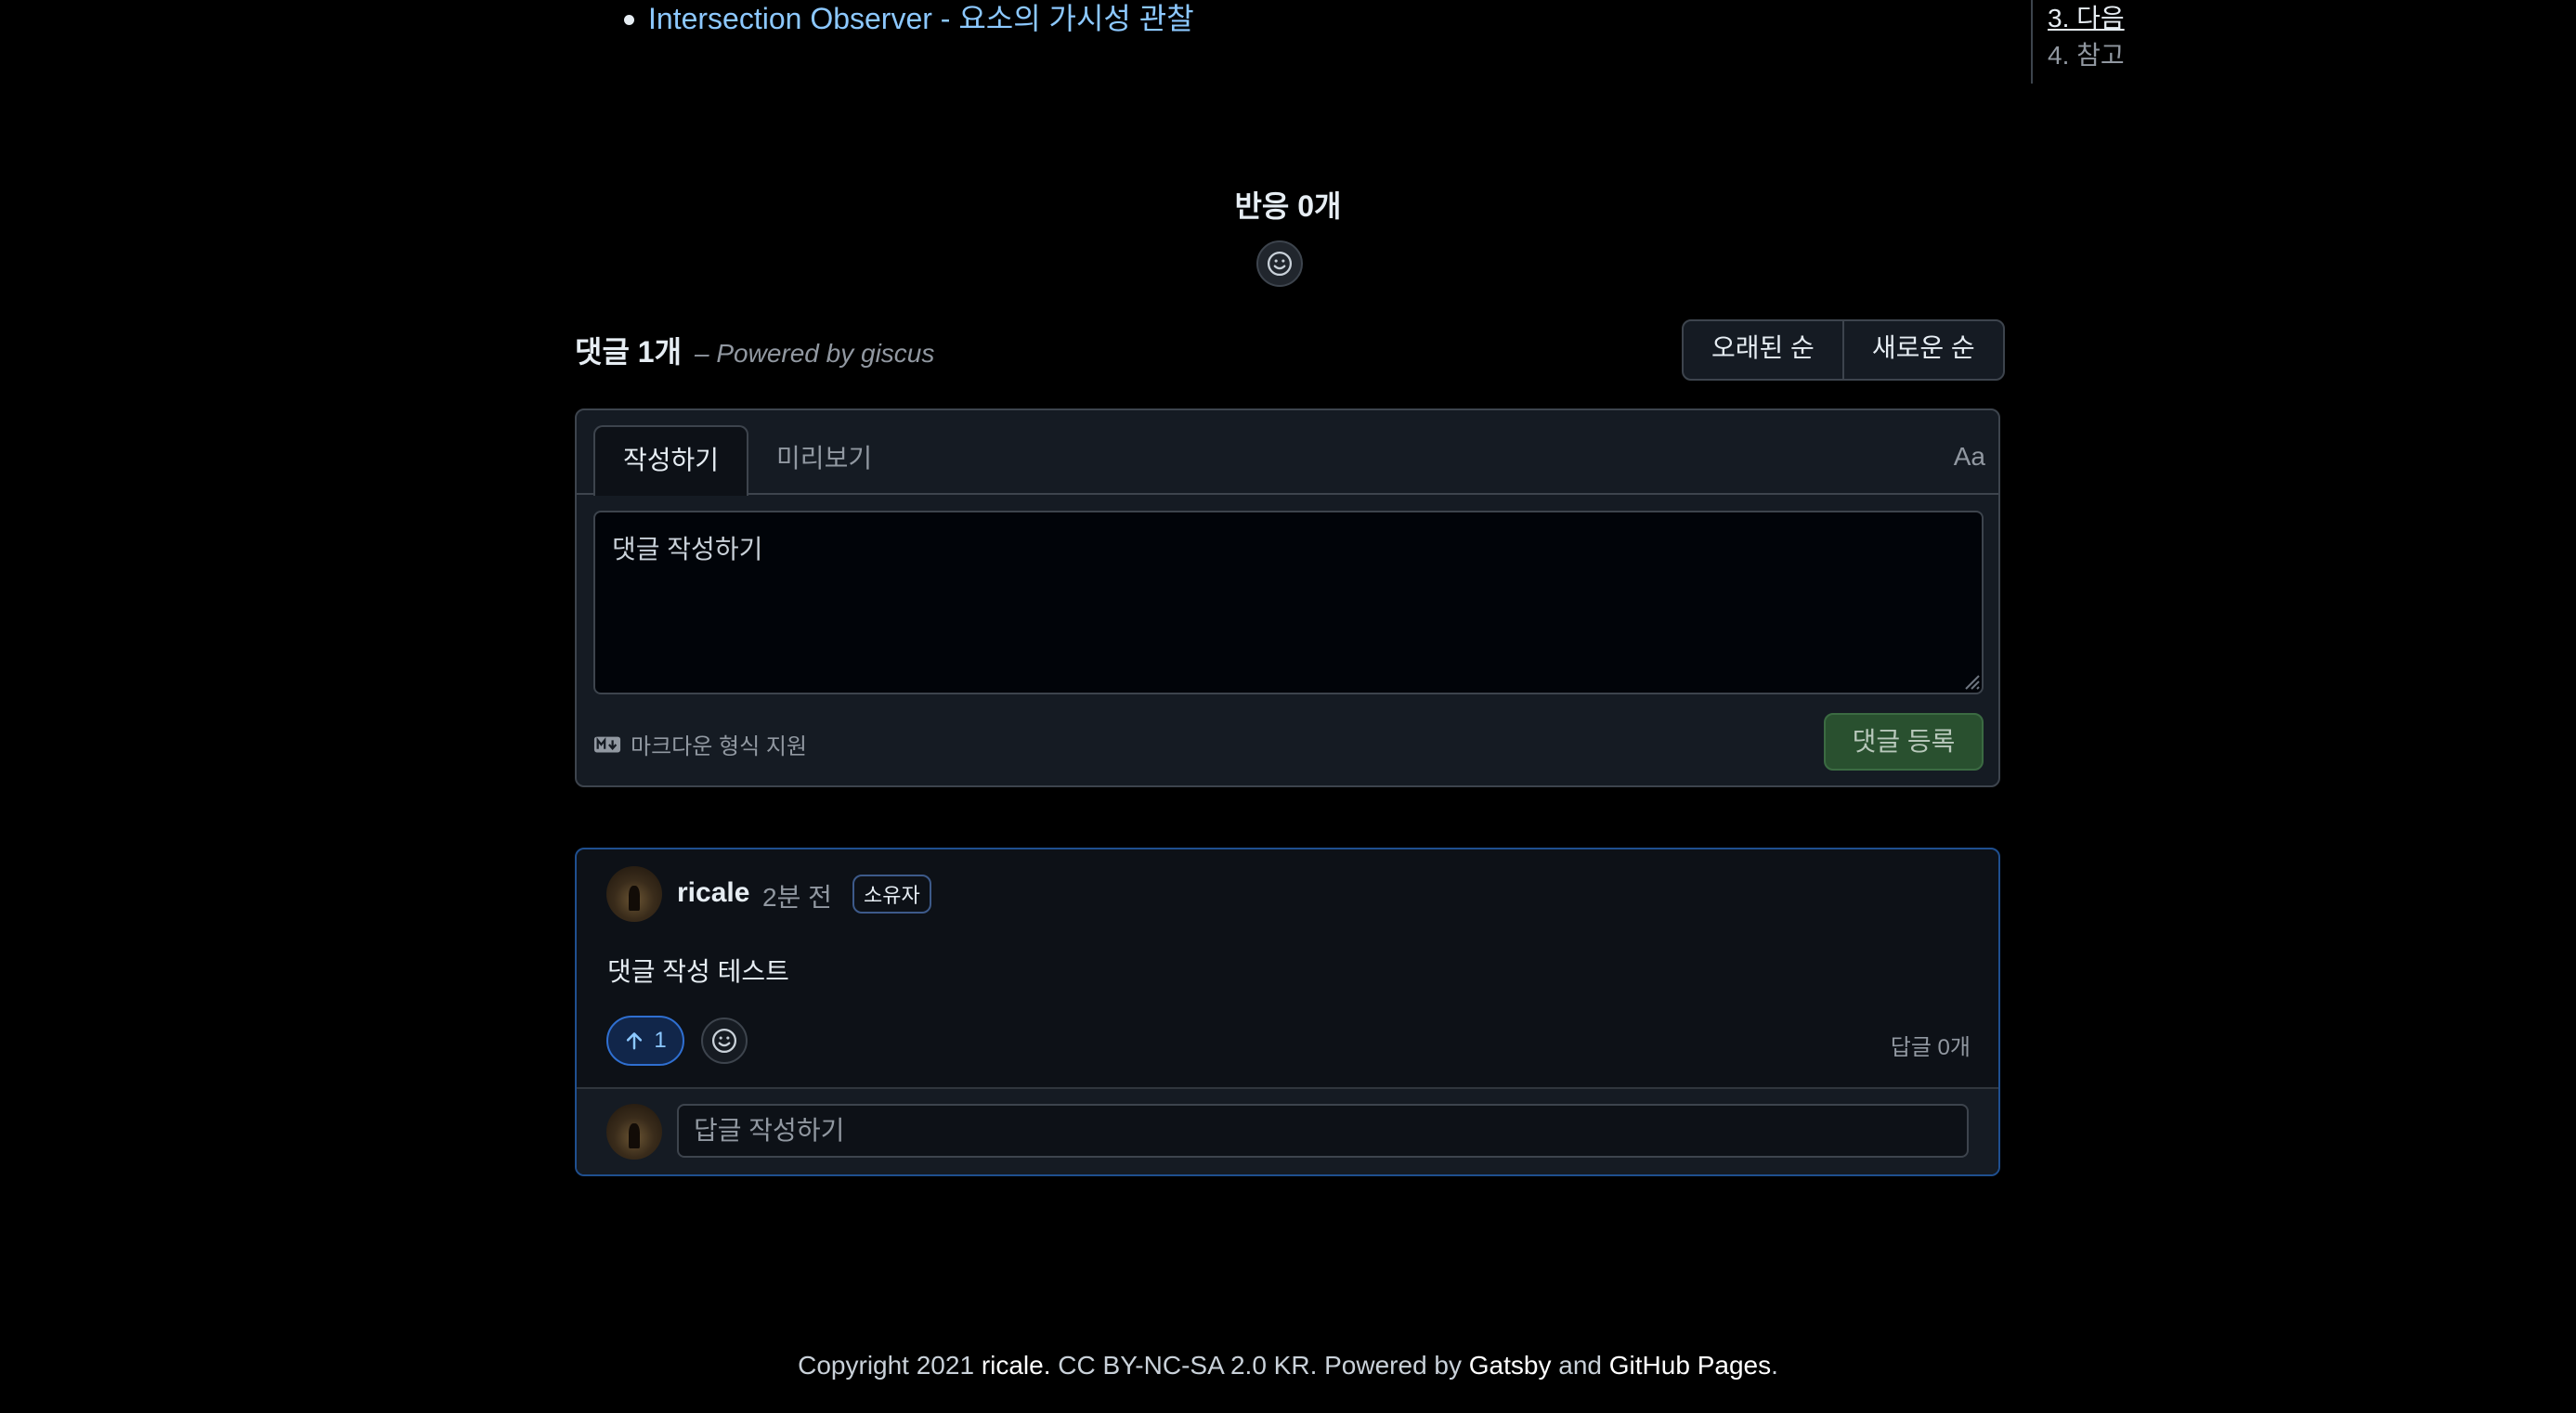 This screenshot has width=2576, height=1413. I want to click on comment-textarea: 댓글 작성하기, so click(1288, 602).